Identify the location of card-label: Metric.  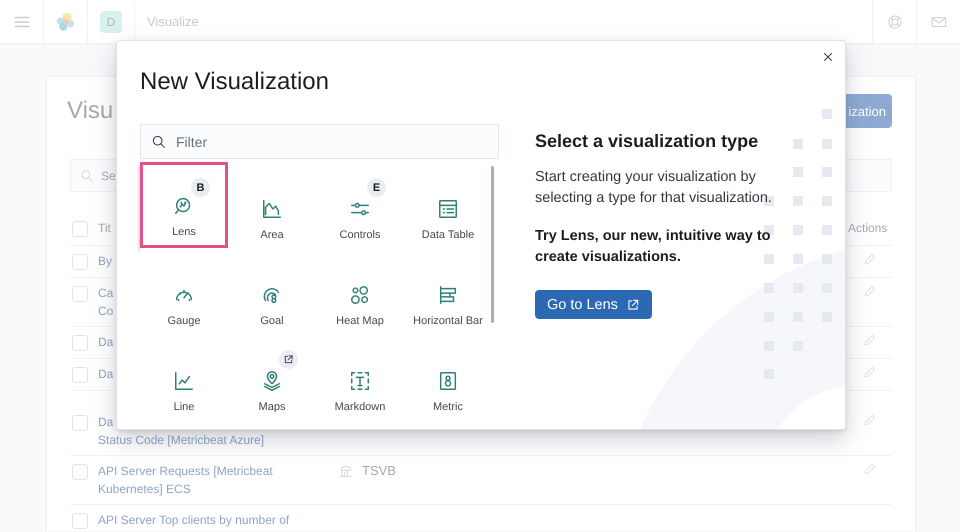
(448, 407).